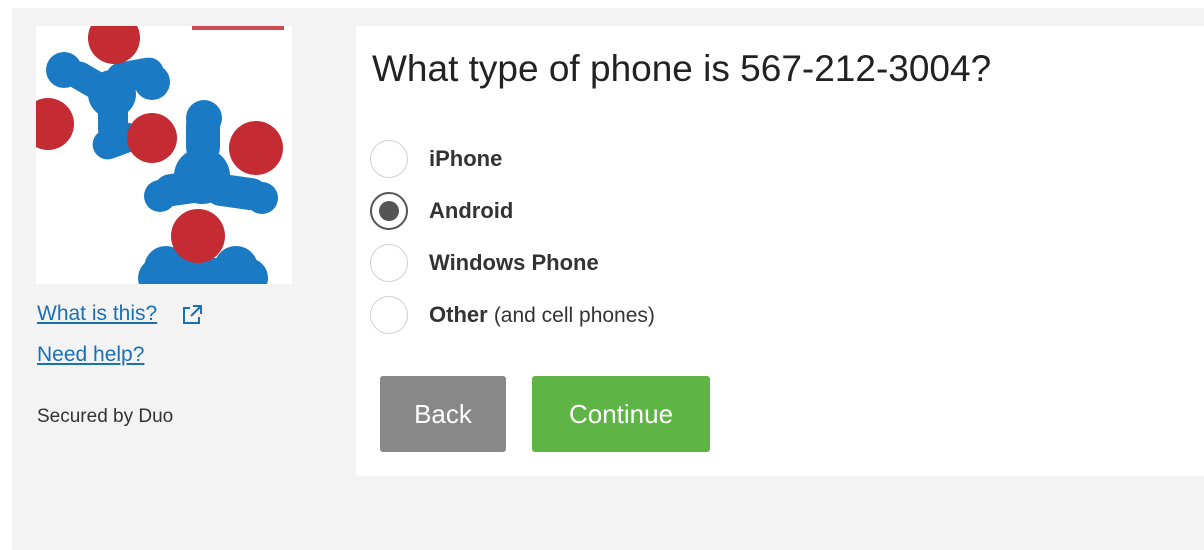 Image resolution: width=1204 pixels, height=550 pixels. What do you see at coordinates (466, 158) in the screenshot?
I see `option-label: iPhone` at bounding box center [466, 158].